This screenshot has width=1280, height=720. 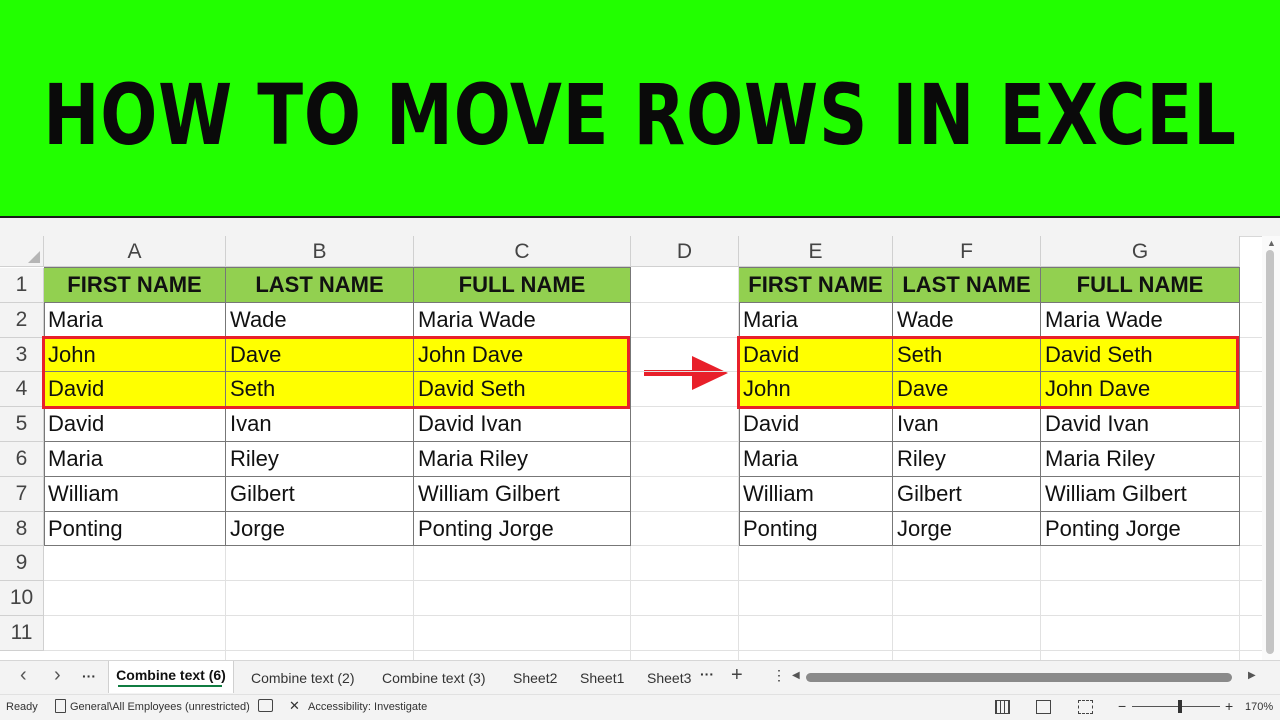 What do you see at coordinates (320, 320) in the screenshot?
I see `left-data-cell: Wade` at bounding box center [320, 320].